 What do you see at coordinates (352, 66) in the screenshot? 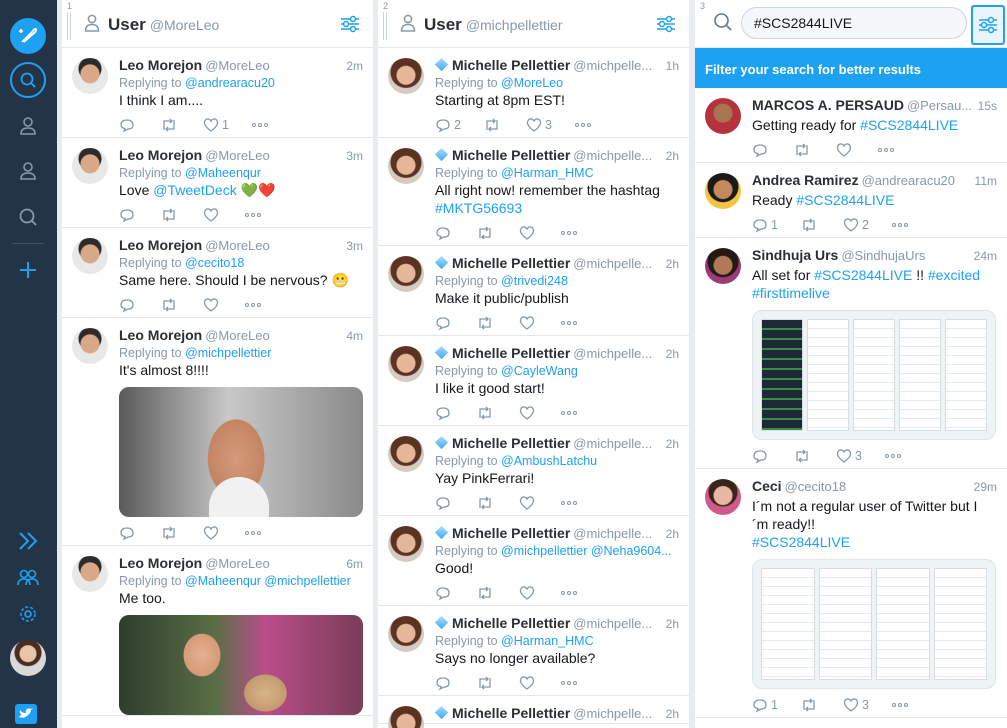
I see `tweet-timestamp: 2m` at bounding box center [352, 66].